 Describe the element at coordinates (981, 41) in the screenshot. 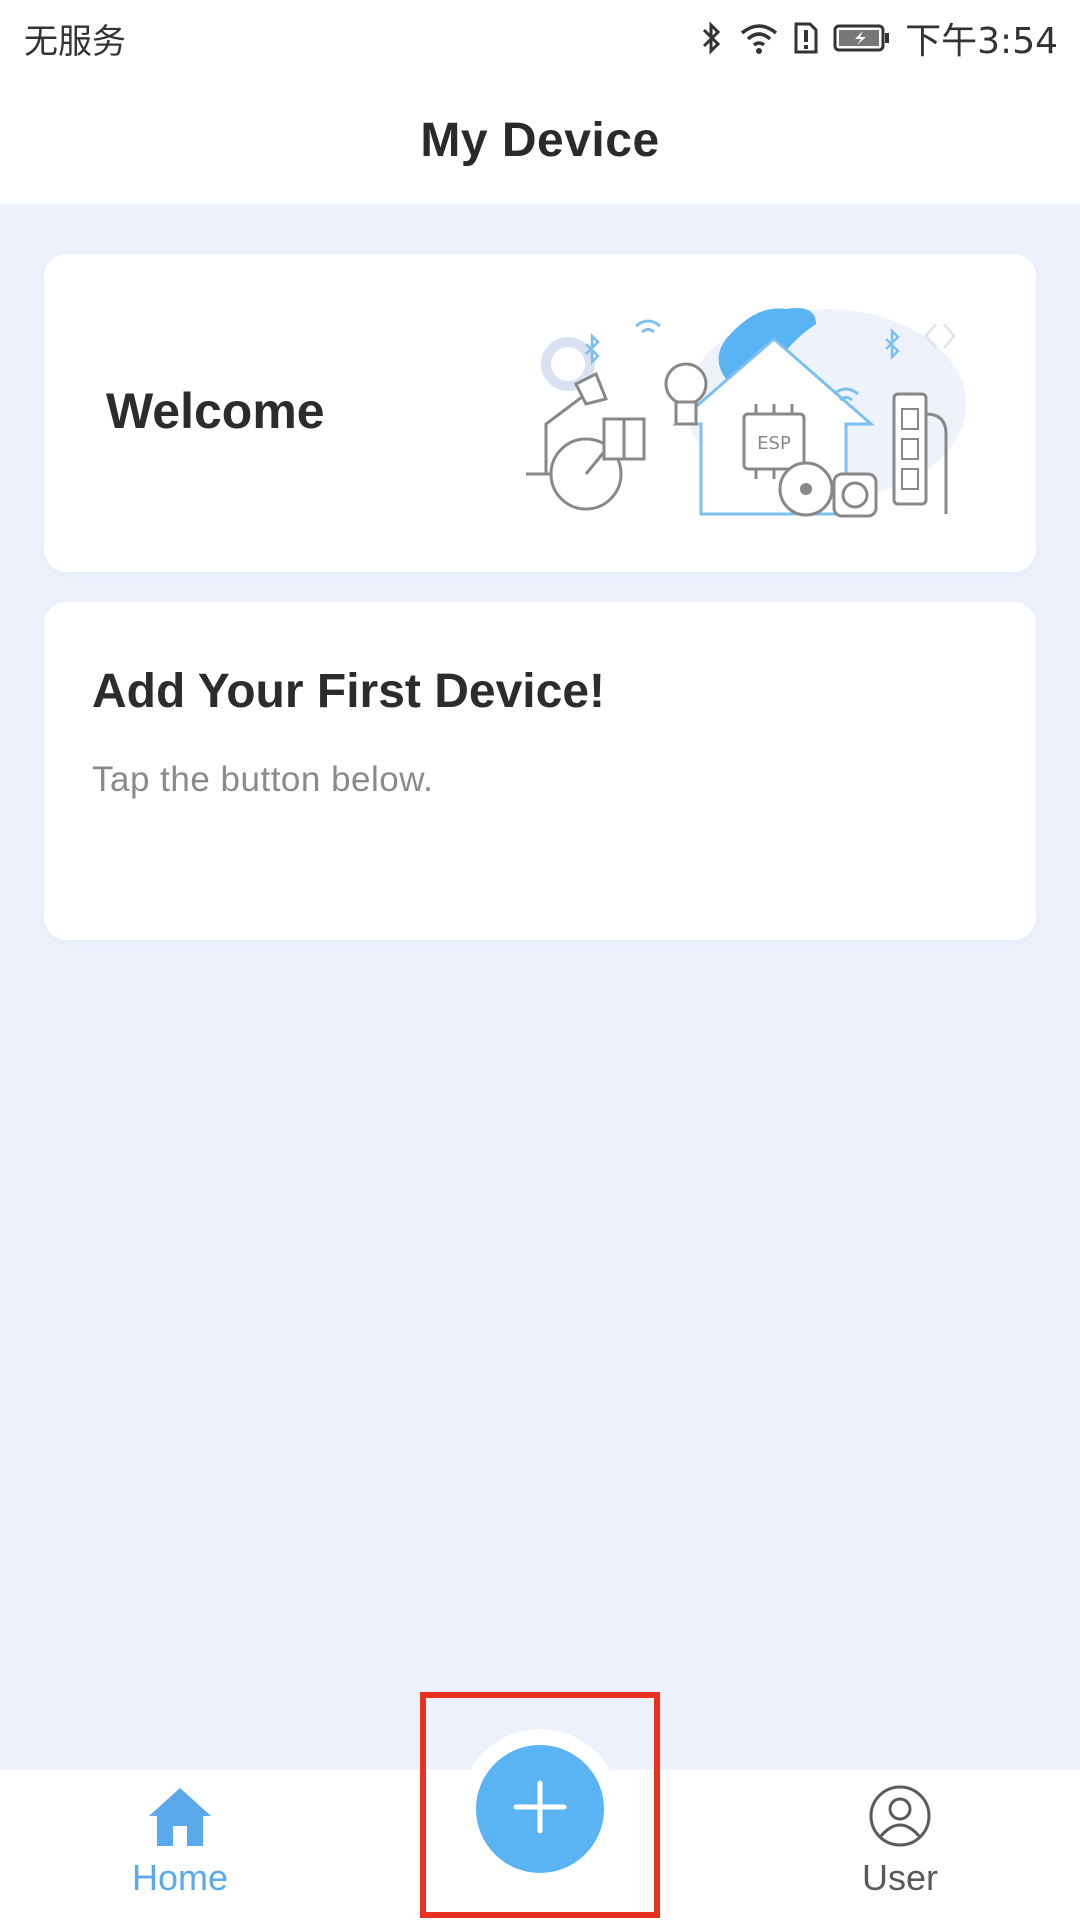

I see `status-time: 下午3:54` at that location.